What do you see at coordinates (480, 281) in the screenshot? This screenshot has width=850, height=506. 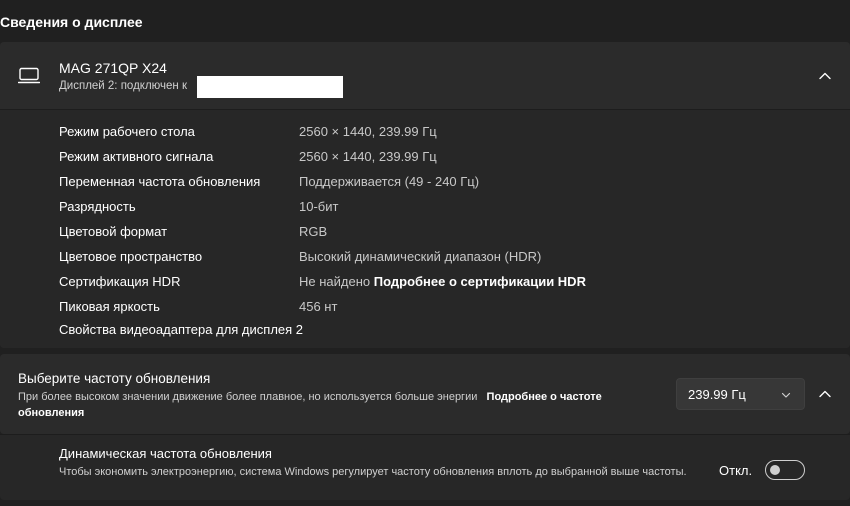 I see `hdr-cert-link: Подробнее о сертификации HDR` at bounding box center [480, 281].